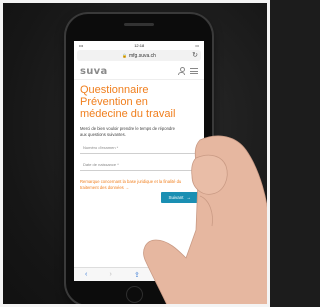 The height and width of the screenshot is (307, 320). I want to click on address-bar: 🔒 mfg.suva.ch ↻, so click(139, 55).